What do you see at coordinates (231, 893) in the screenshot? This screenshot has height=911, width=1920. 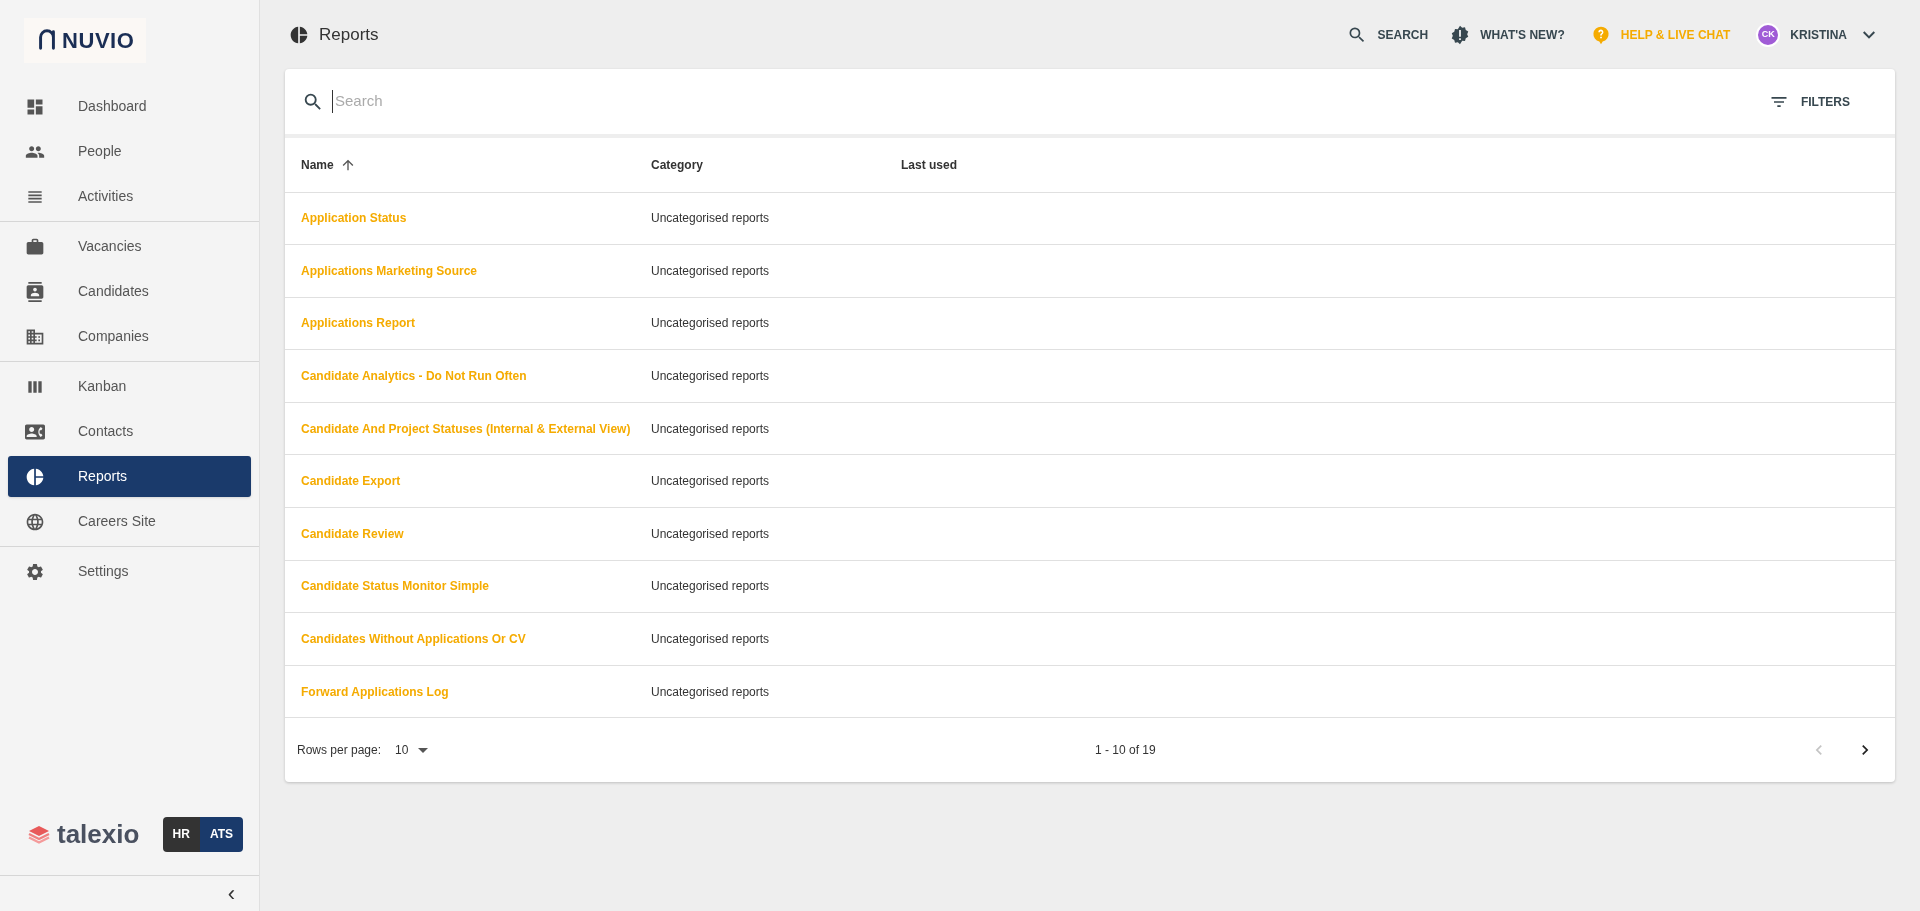 I see `collapse-button: ‹` at bounding box center [231, 893].